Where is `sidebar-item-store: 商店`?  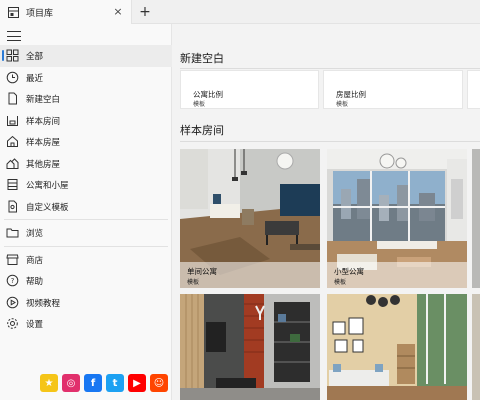
sidebar-item-store: 商店 is located at coordinates (86, 260).